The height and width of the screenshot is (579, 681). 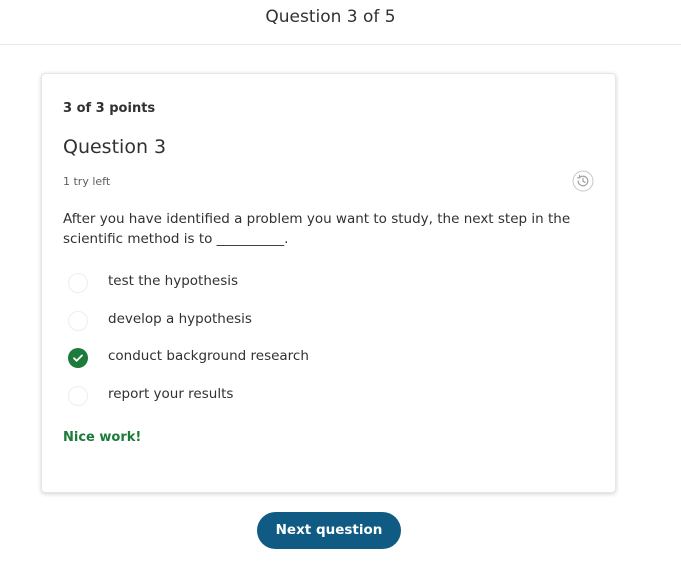 I want to click on points-score: 3 of 3 points, so click(x=109, y=108).